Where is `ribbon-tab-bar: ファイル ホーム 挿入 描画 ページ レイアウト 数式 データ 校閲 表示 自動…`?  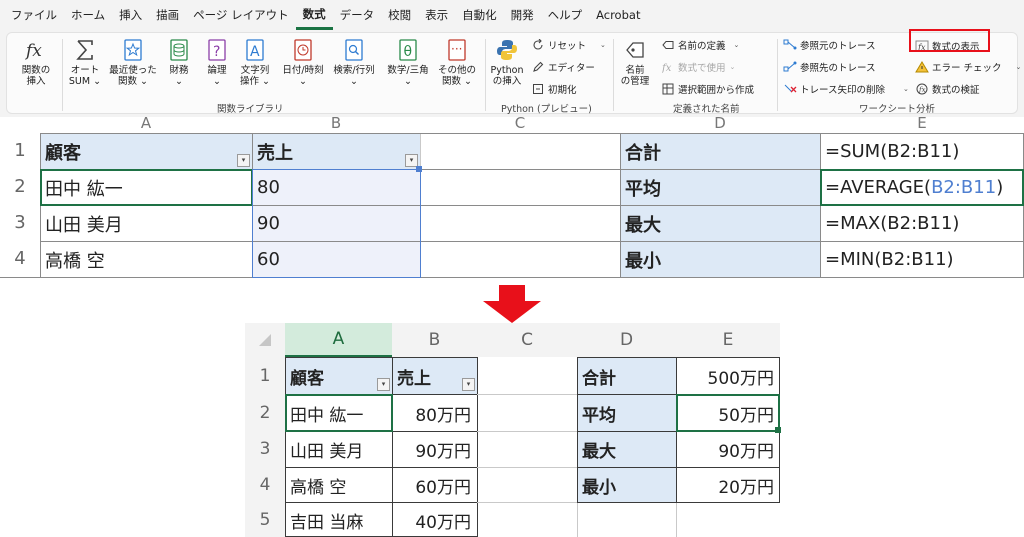 ribbon-tab-bar: ファイル ホーム 挿入 描画 ページ レイアウト 数式 データ 校閲 表示 自動… is located at coordinates (512, 15).